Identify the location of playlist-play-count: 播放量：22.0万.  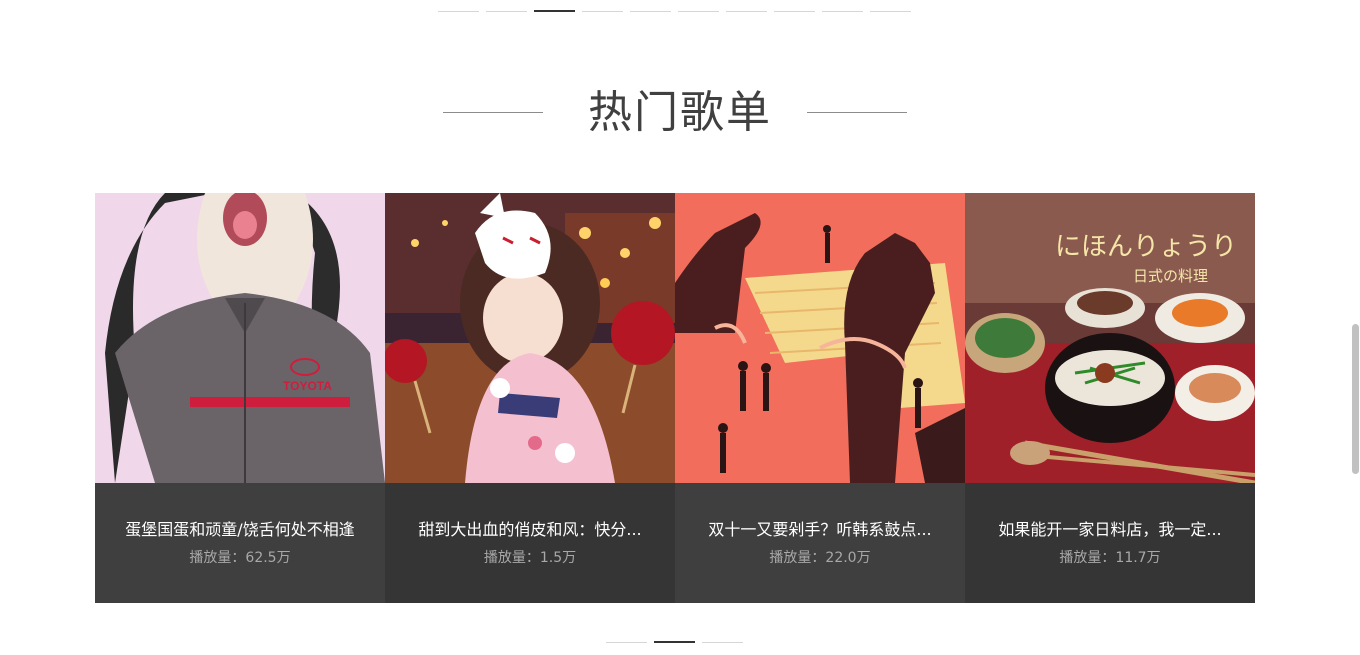
(820, 558).